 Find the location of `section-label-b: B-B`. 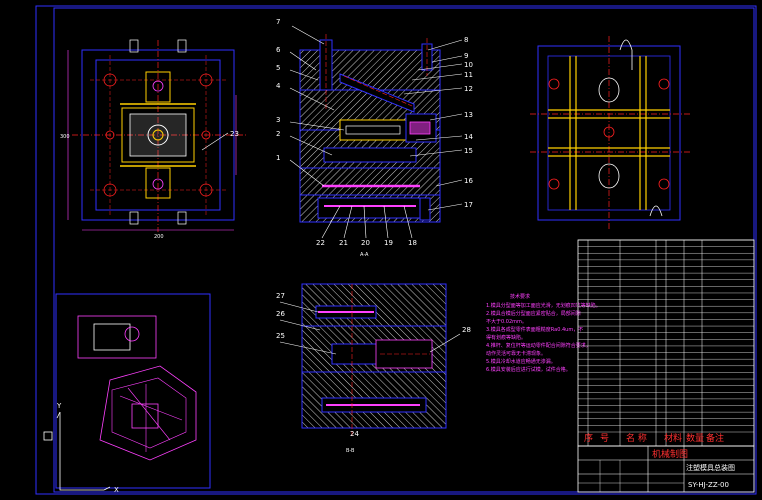

section-label-b: B-B is located at coordinates (350, 451).